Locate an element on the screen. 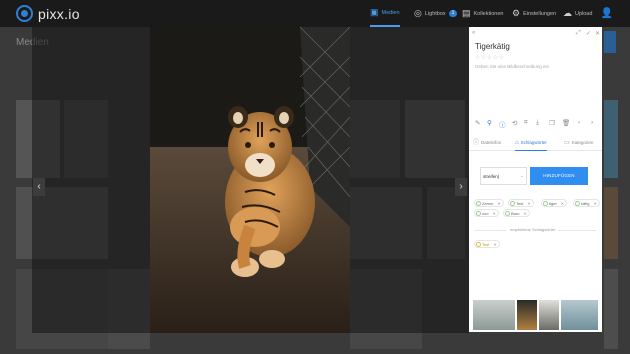 The width and height of the screenshot is (630, 354). nav-item-lightbox: ◎ Lightbox 1 is located at coordinates (436, 13).